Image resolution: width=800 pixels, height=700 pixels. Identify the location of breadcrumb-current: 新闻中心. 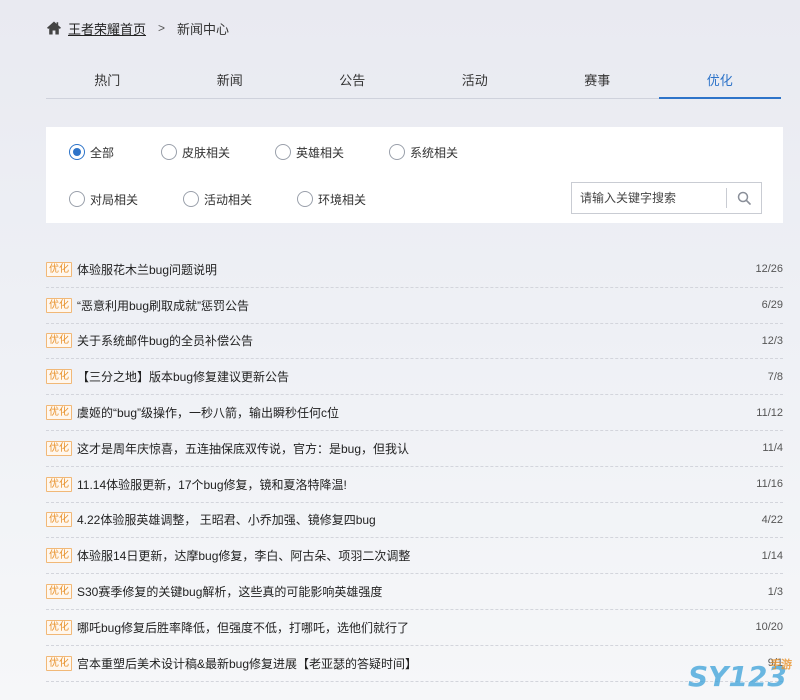
(203, 29).